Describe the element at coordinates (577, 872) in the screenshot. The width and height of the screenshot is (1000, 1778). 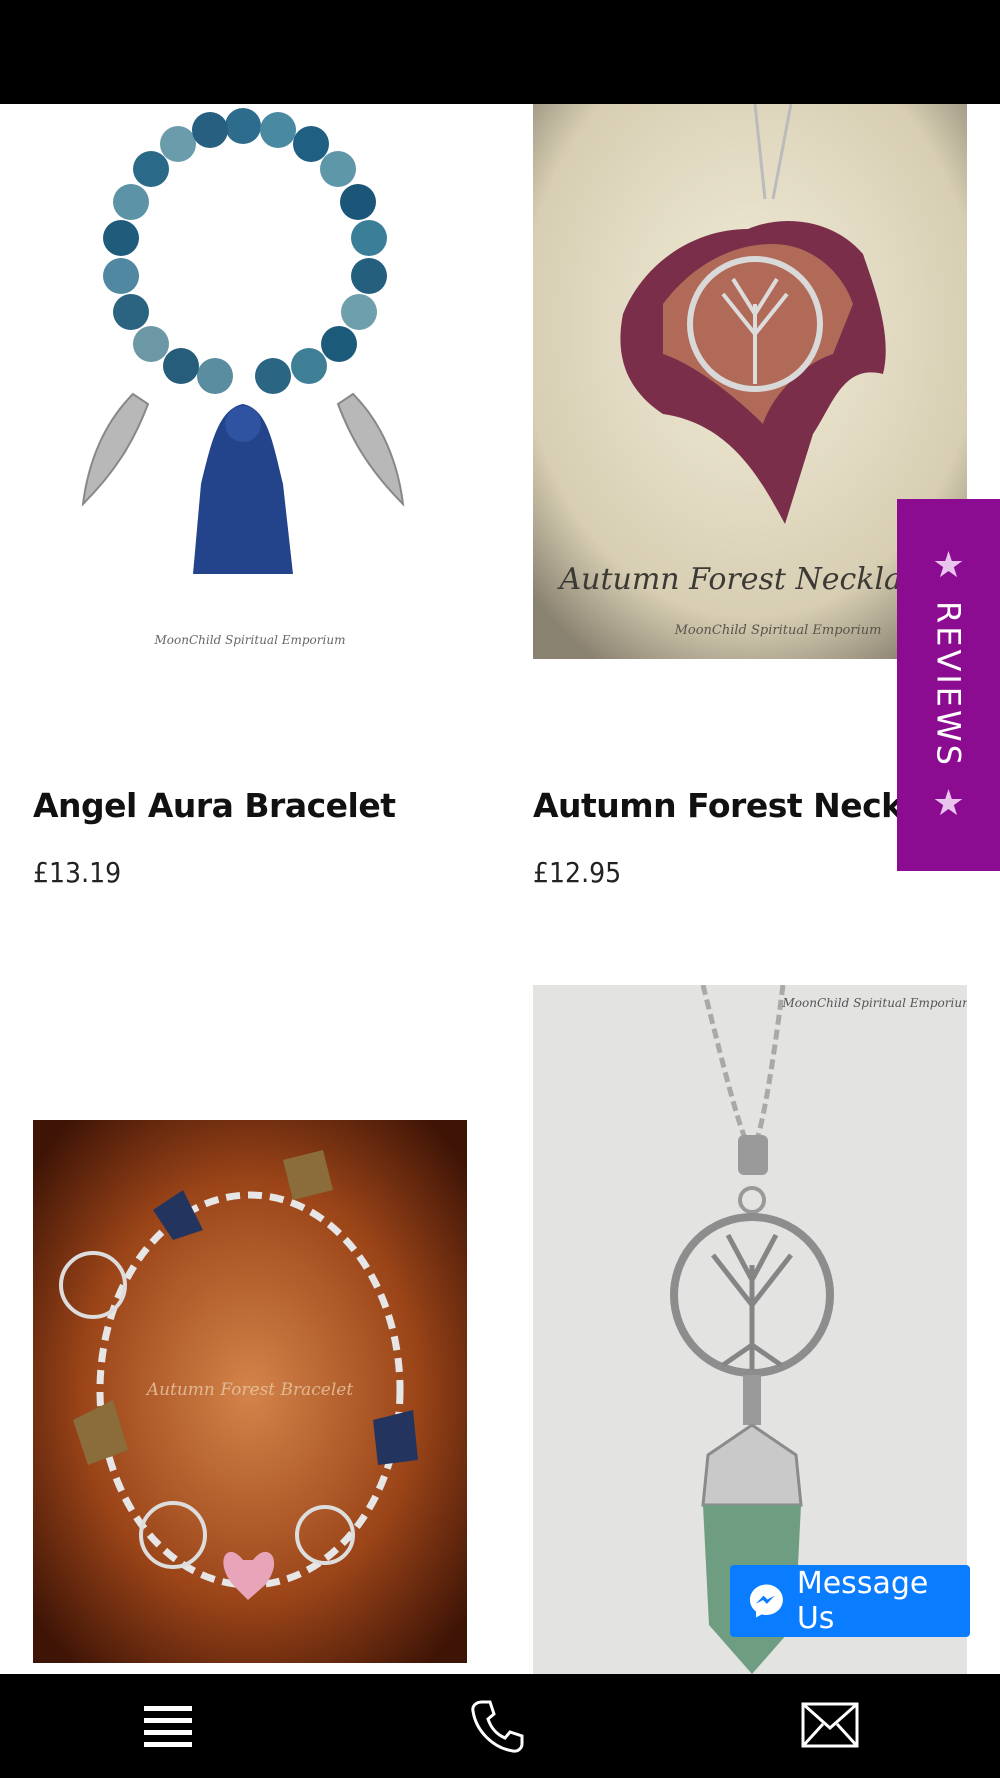
I see `product-price: £12.95` at that location.